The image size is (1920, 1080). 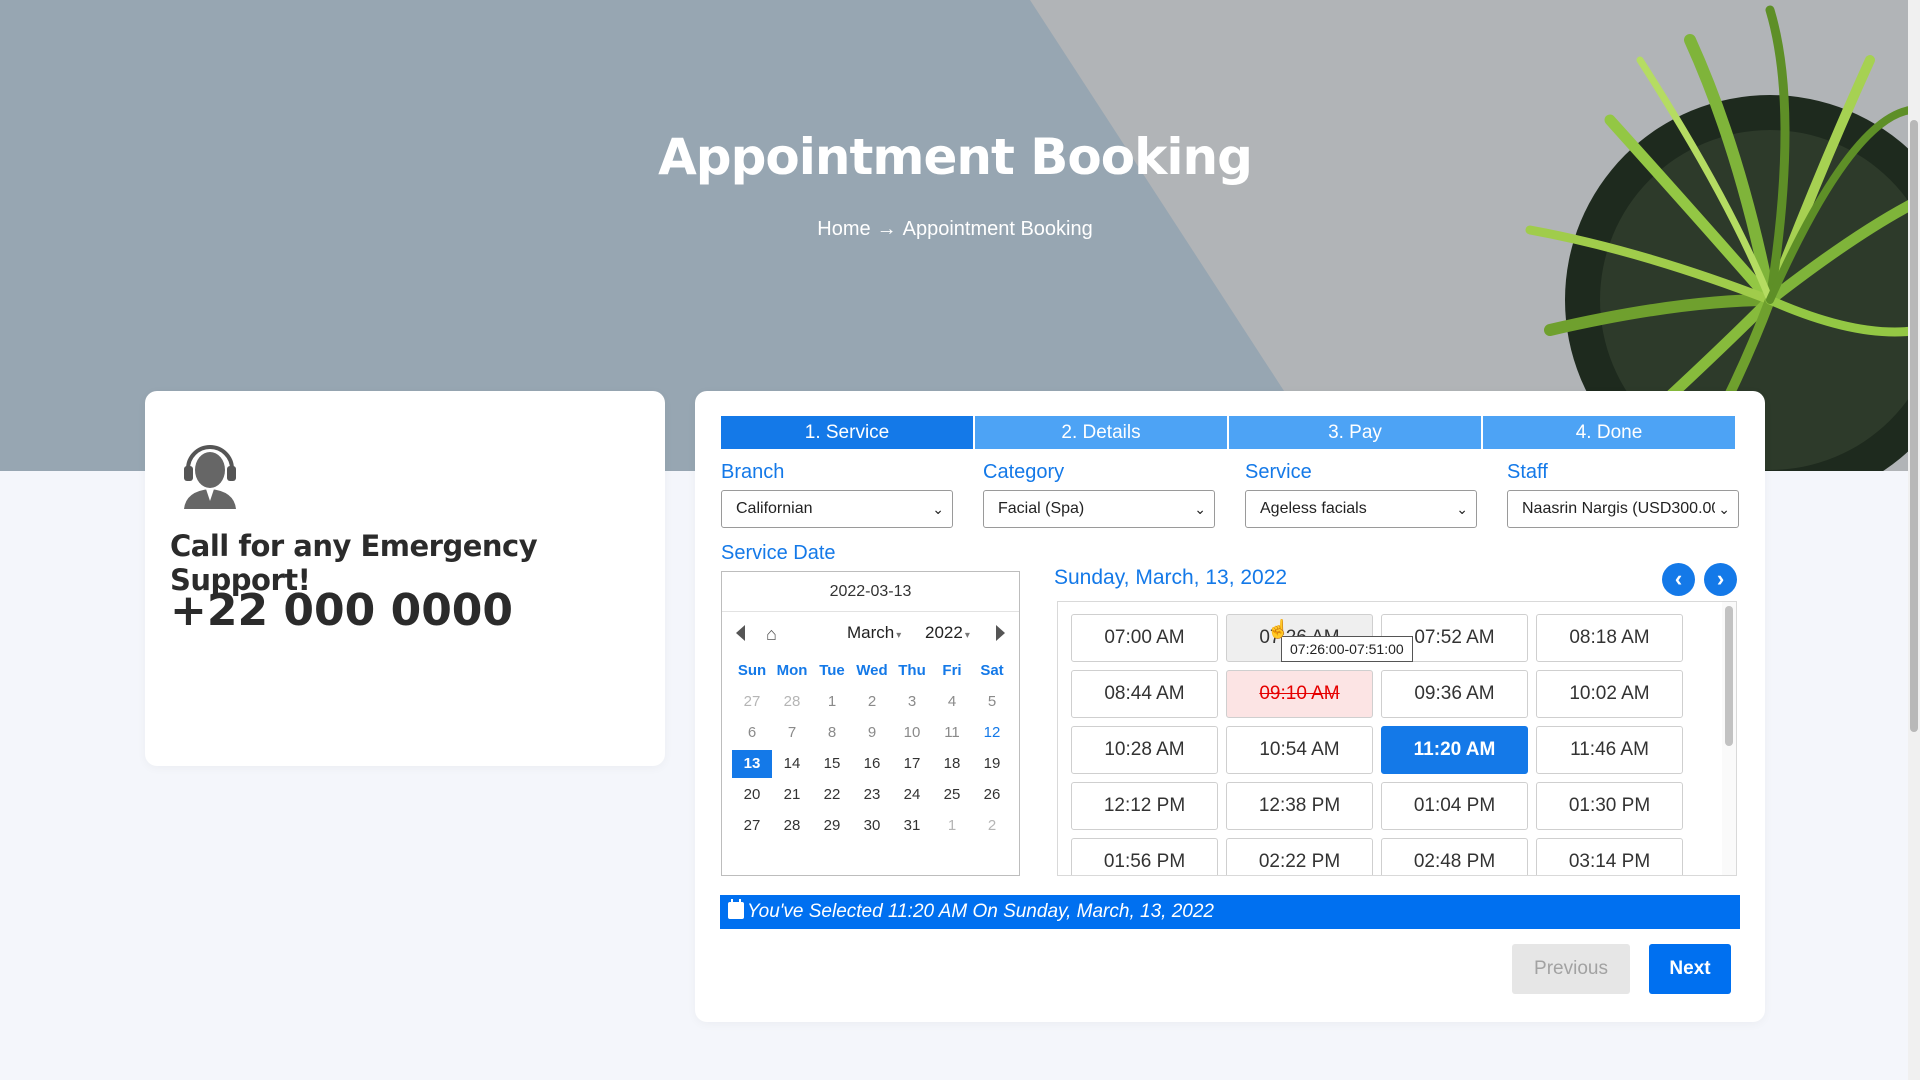 I want to click on calendar-day: 19, so click(x=992, y=764).